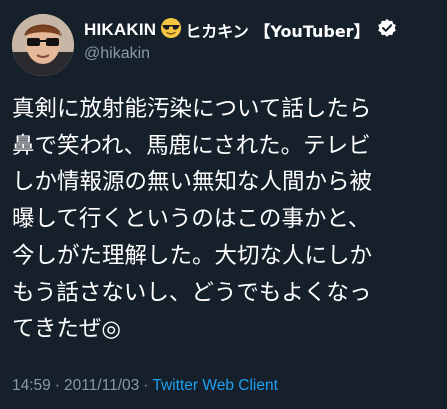  What do you see at coordinates (214, 385) in the screenshot?
I see `tweet-client-link: Twitter Web Client` at bounding box center [214, 385].